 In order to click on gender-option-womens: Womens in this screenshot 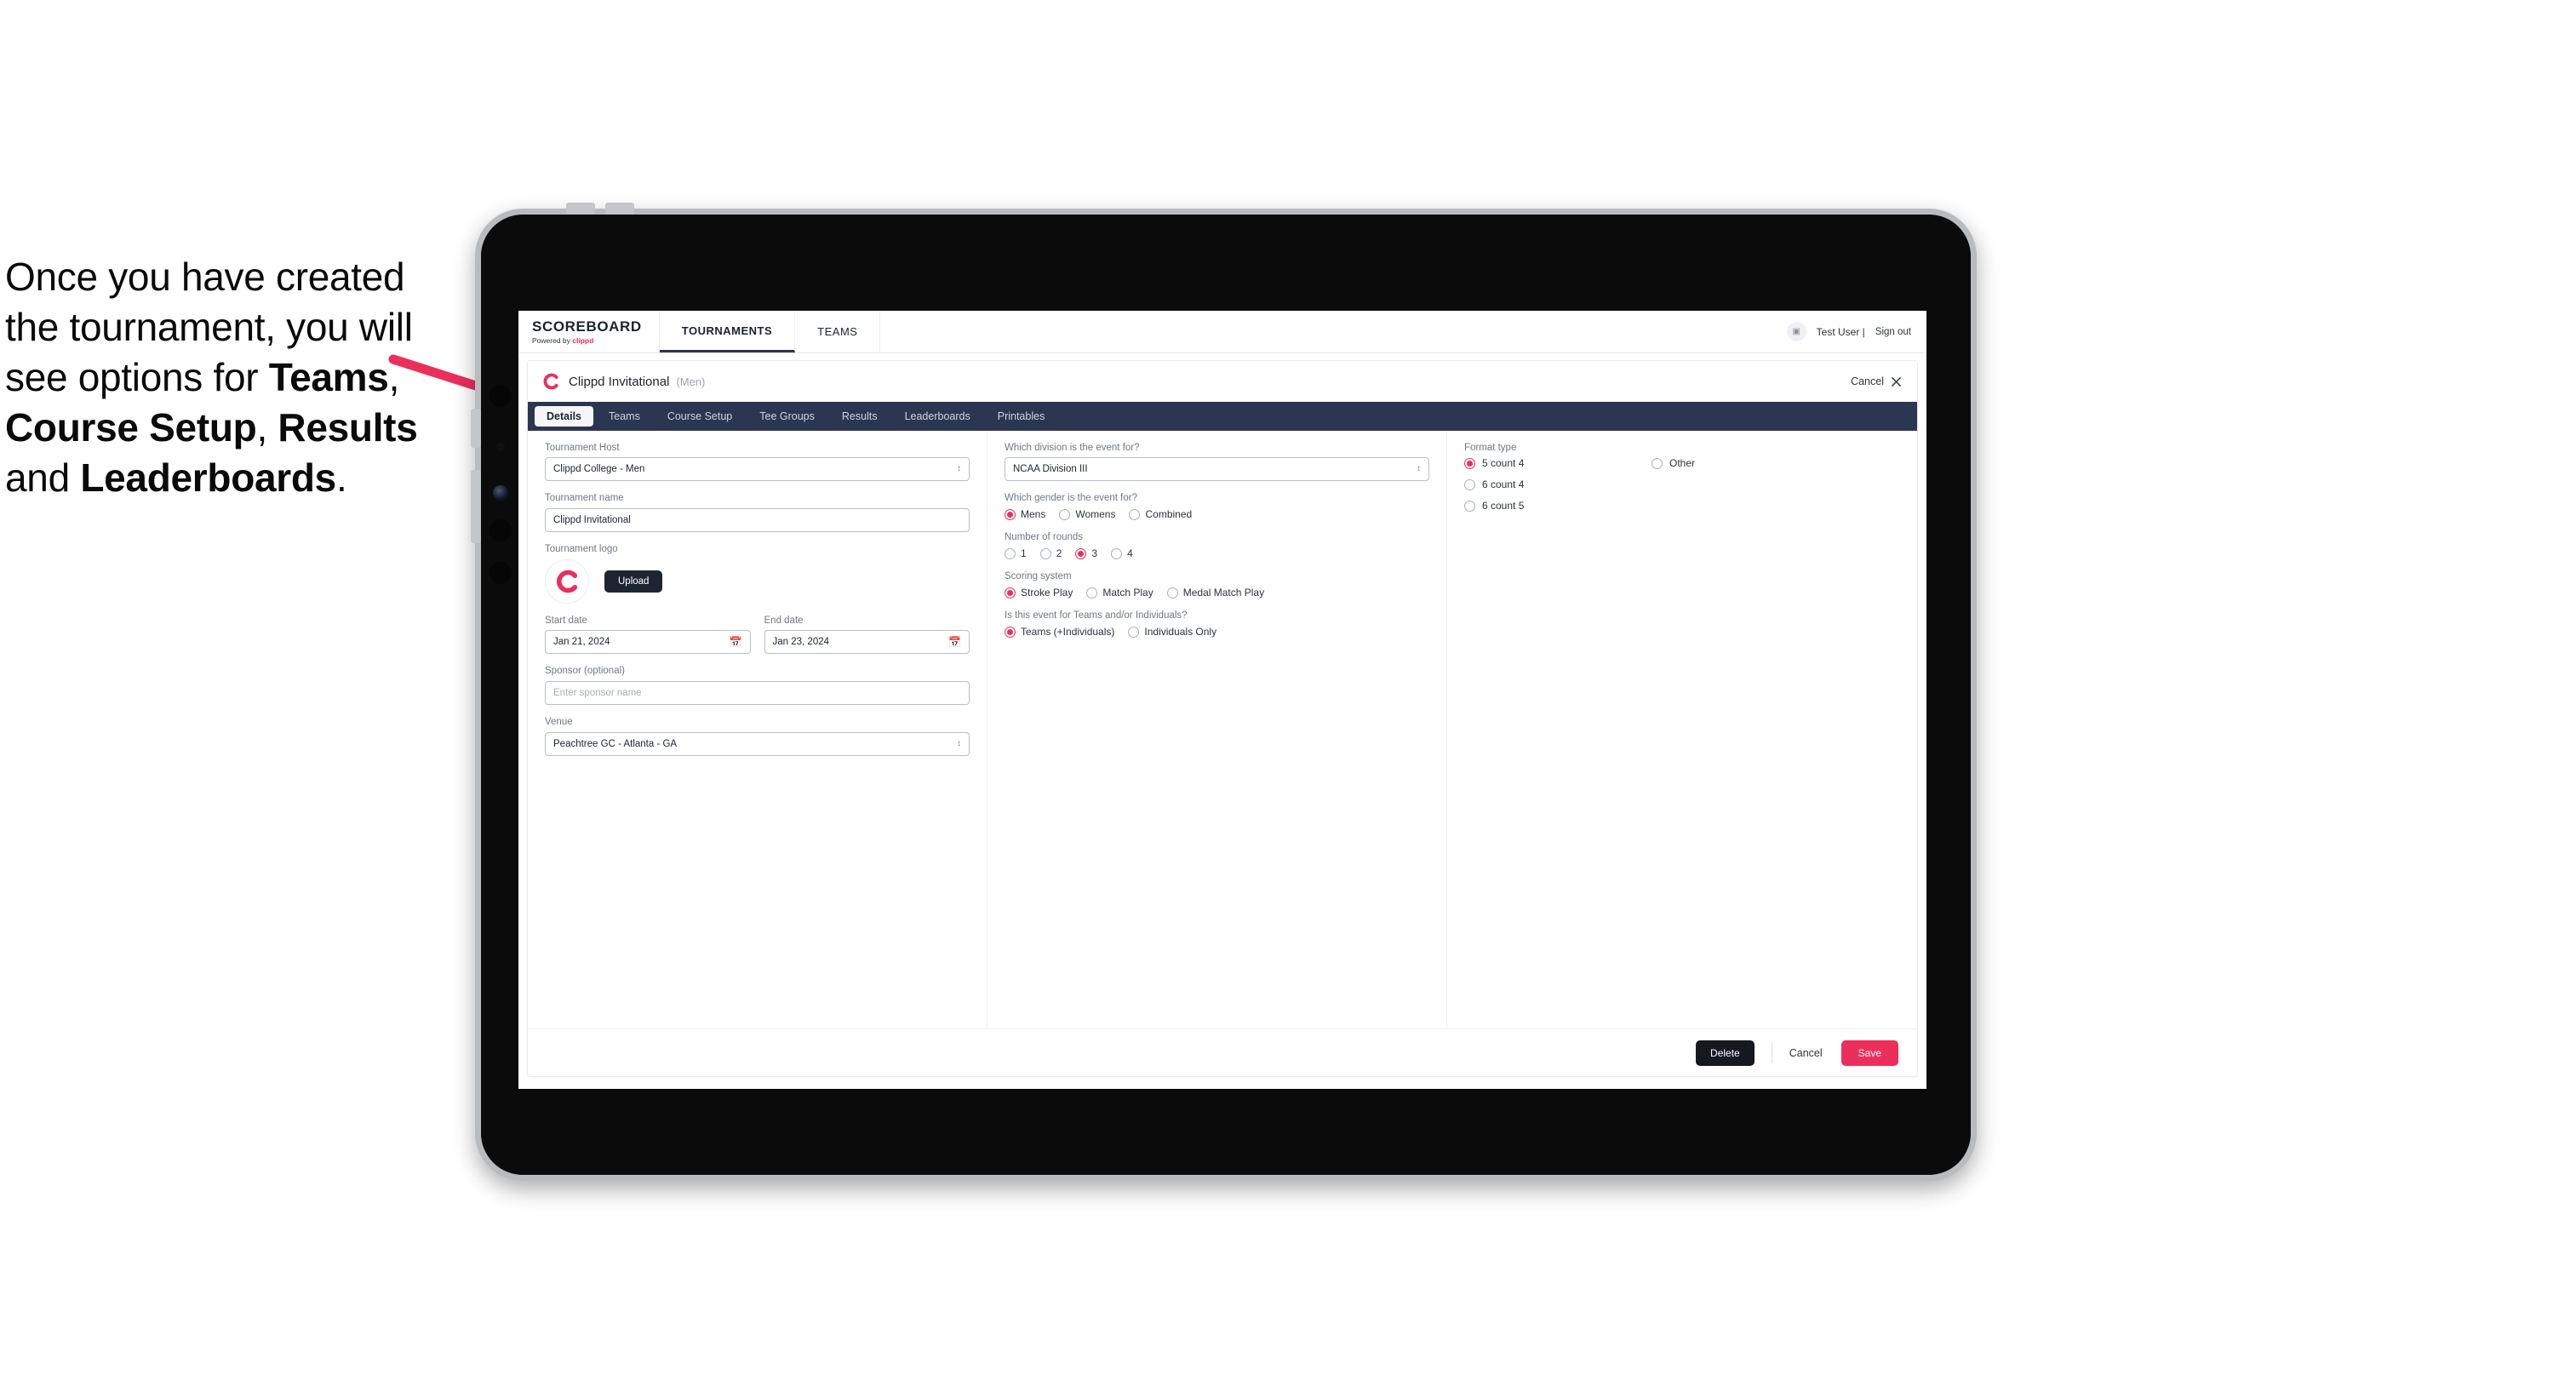, I will do `click(1087, 514)`.